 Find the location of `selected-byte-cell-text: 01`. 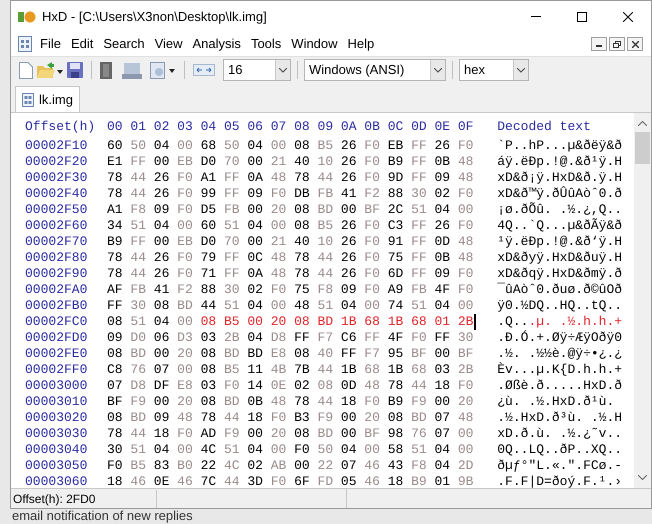

selected-byte-cell-text: 01 is located at coordinates (443, 322).